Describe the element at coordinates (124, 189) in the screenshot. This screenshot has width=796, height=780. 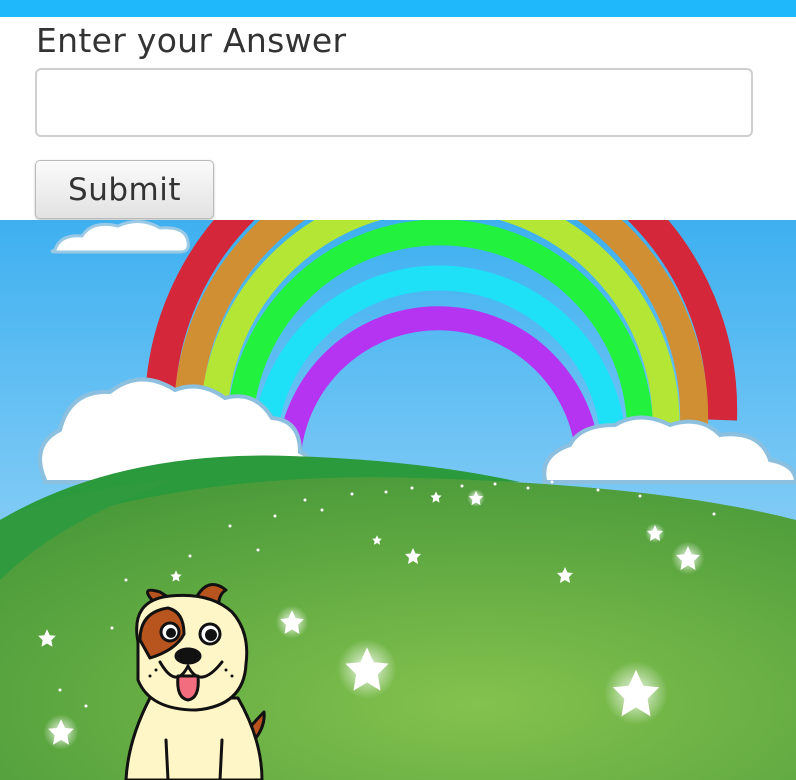
I see `submit-button: Submit` at that location.